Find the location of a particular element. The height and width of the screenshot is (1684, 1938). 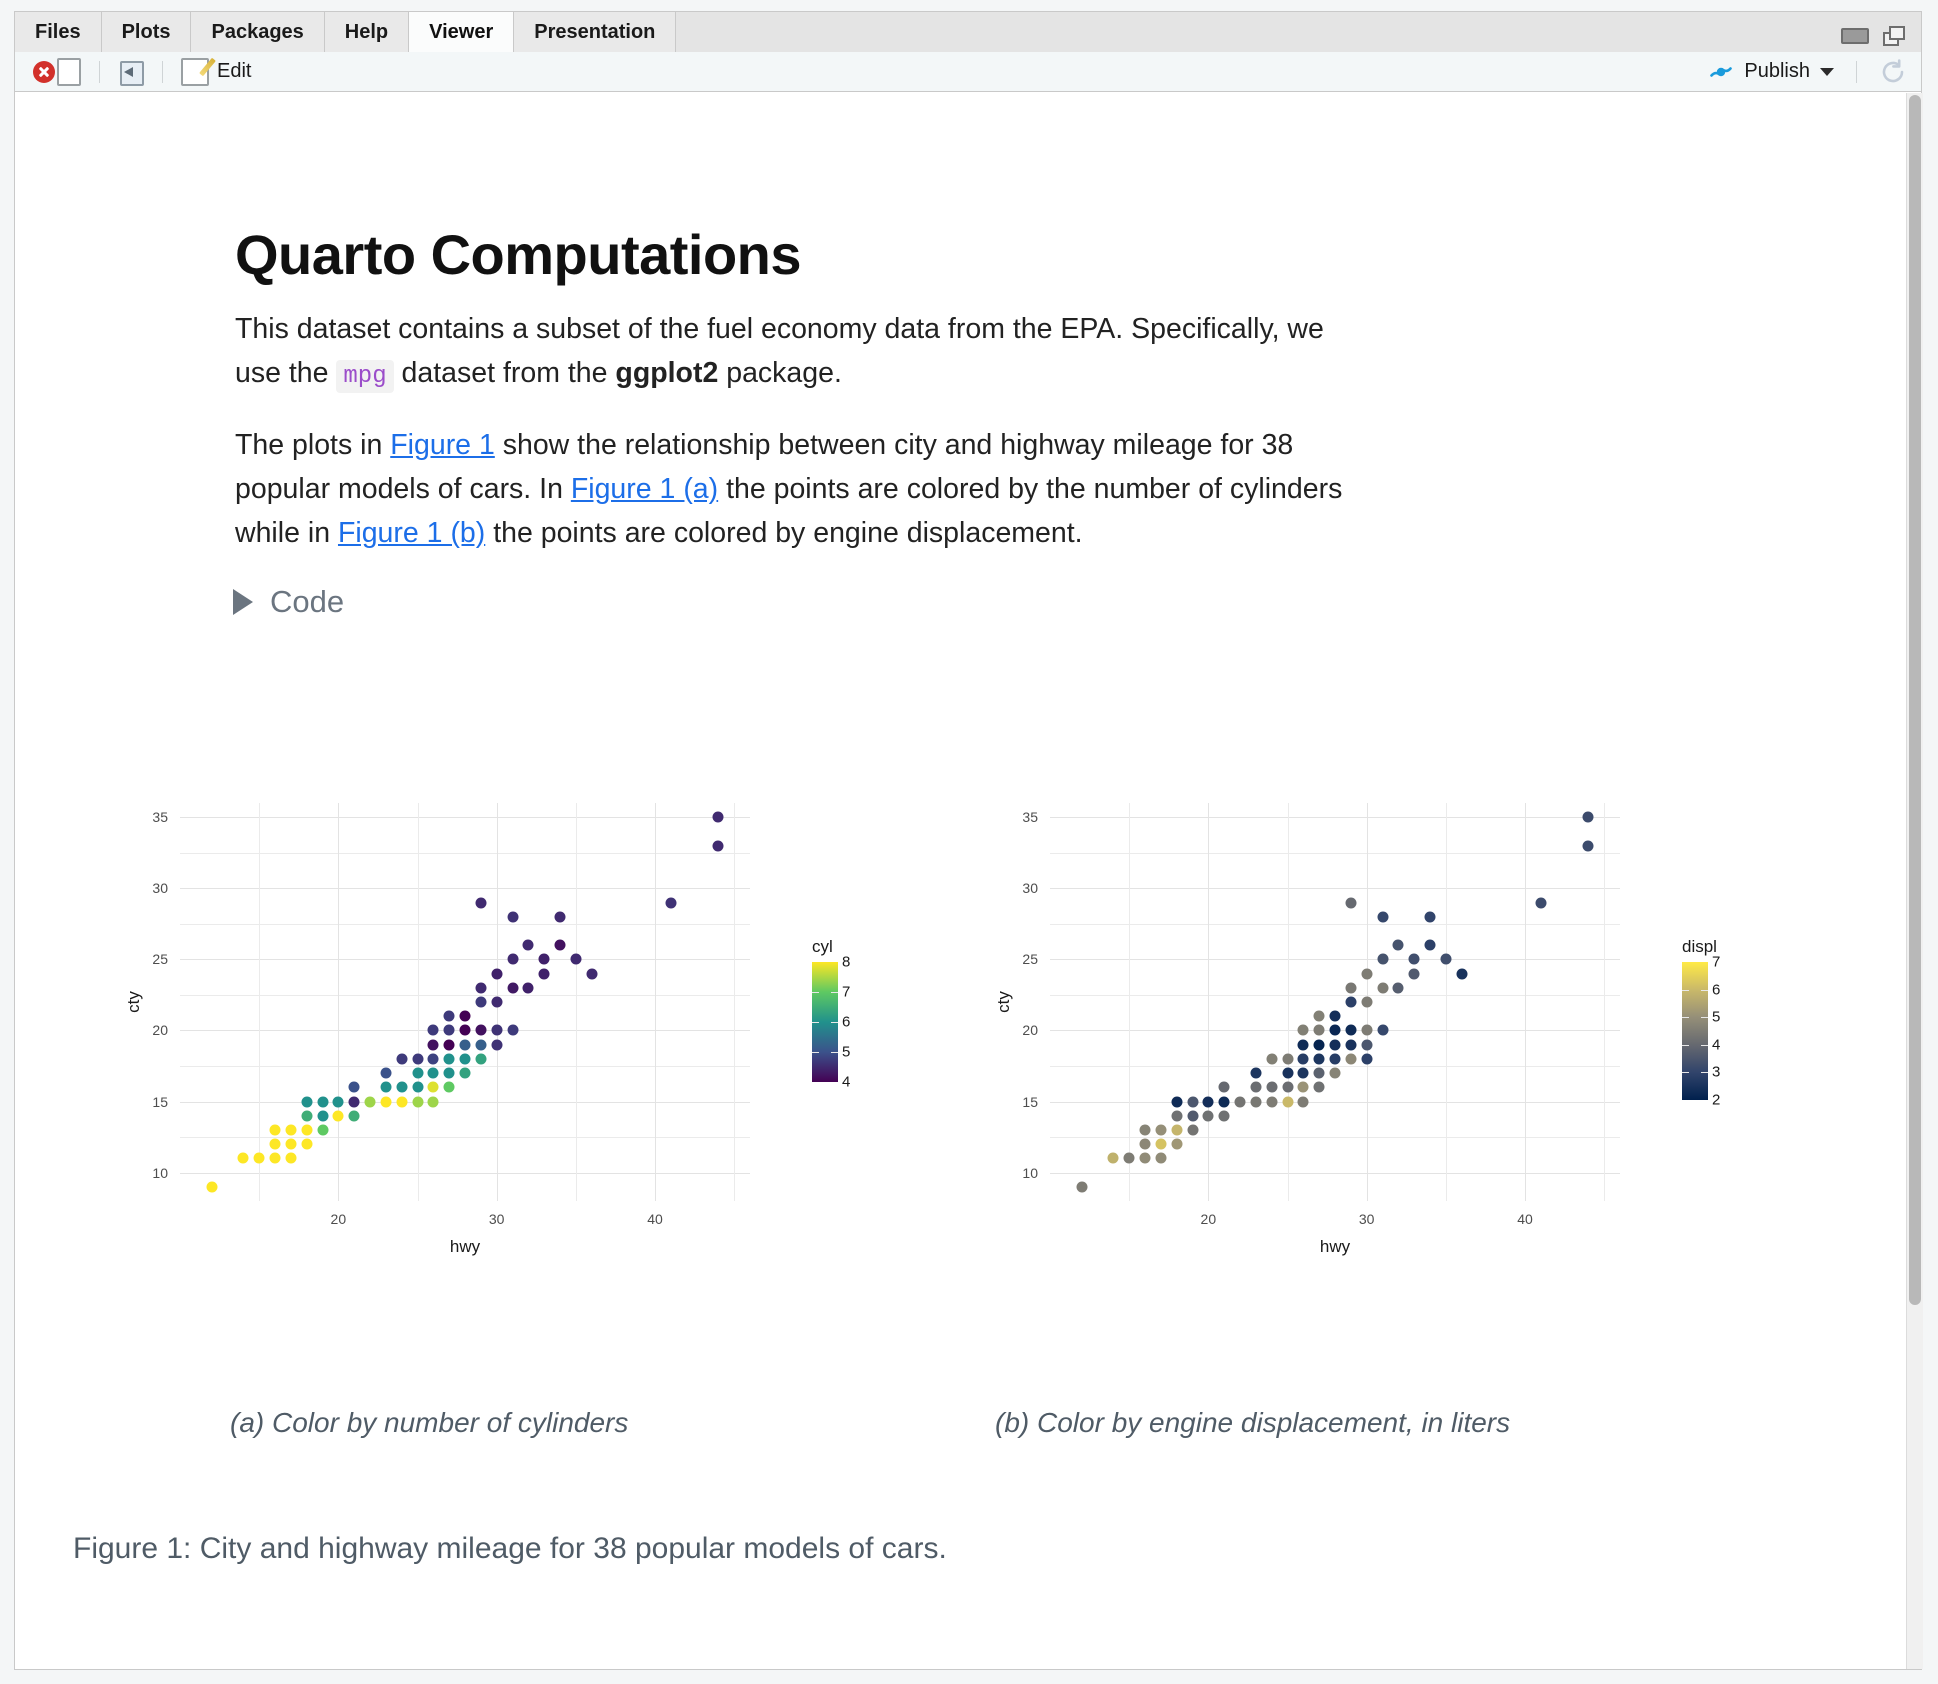

tab-label: Plots is located at coordinates (146, 31).